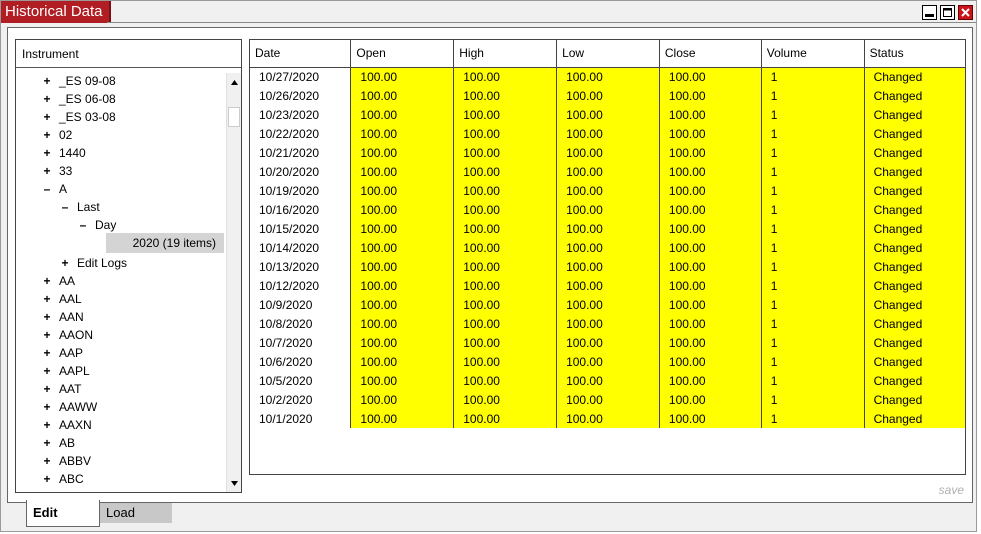 The width and height of the screenshot is (981, 534). I want to click on column-header-low: Low, so click(608, 54).